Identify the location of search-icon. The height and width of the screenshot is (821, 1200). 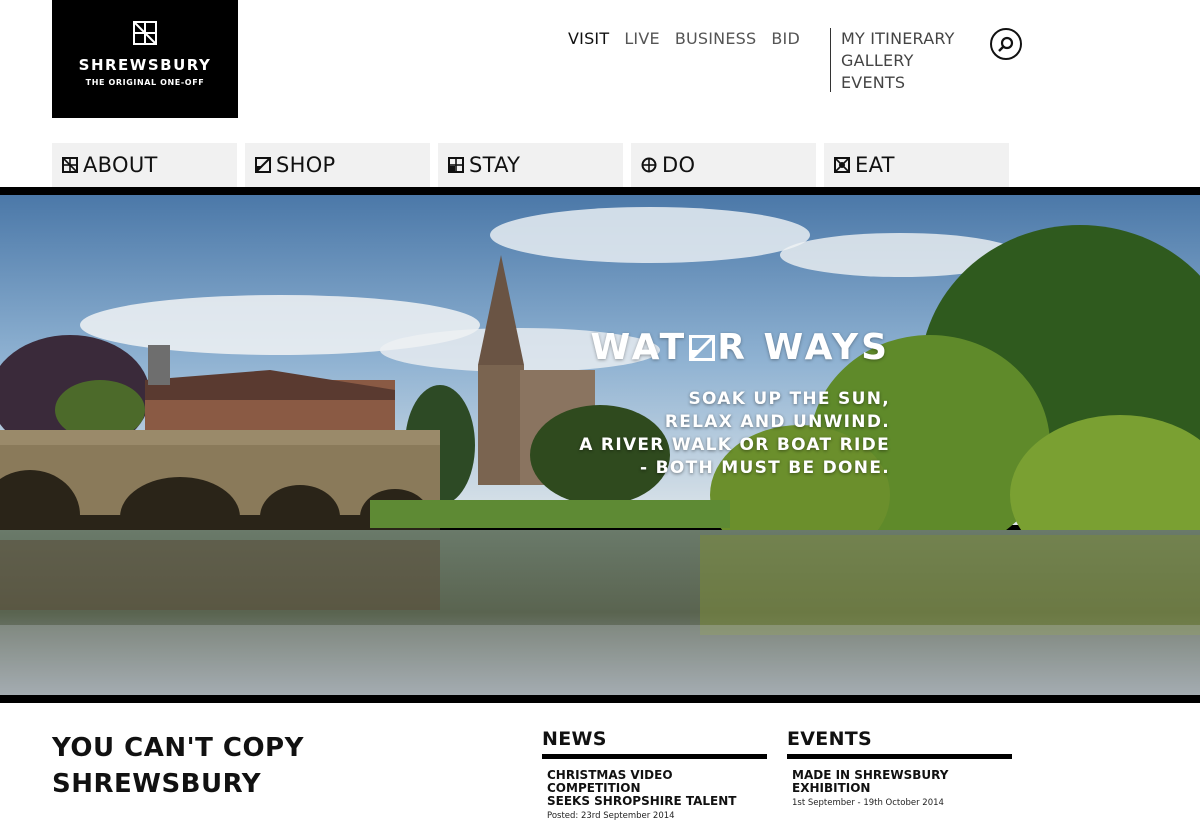
(1006, 44).